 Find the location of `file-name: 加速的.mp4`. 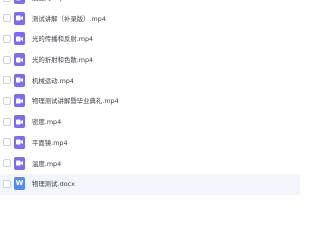

file-name: 加速的.mp4 is located at coordinates (50, 4).